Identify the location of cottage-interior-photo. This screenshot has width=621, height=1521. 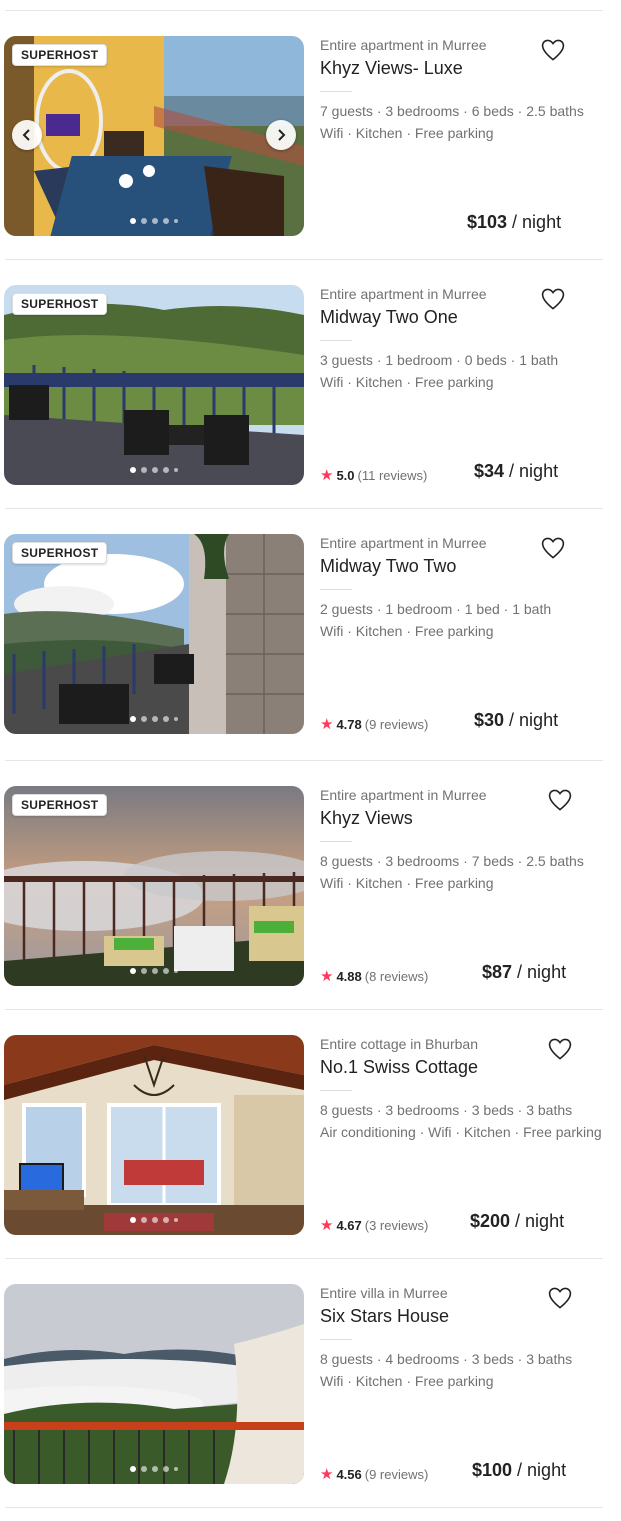
(154, 1135).